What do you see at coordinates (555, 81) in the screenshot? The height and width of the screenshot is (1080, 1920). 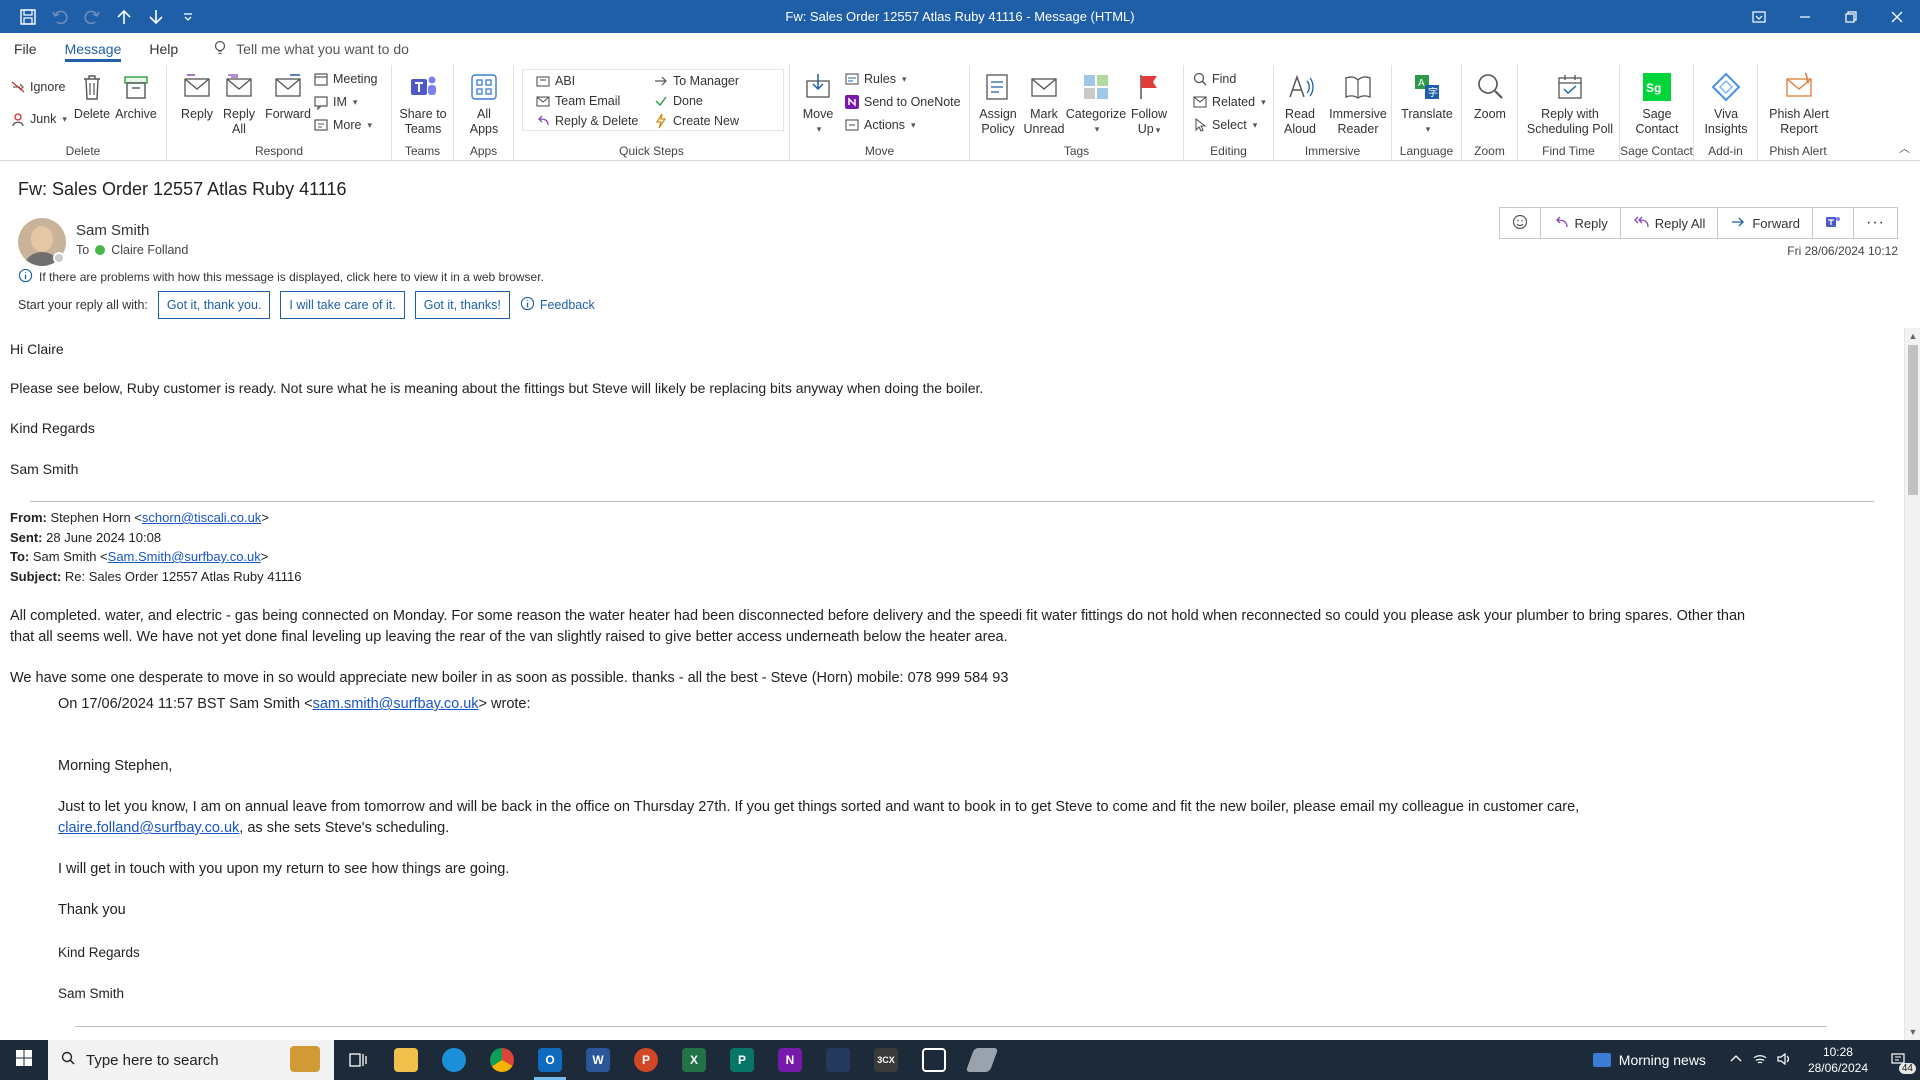 I see `quickstep-abi: ABI` at bounding box center [555, 81].